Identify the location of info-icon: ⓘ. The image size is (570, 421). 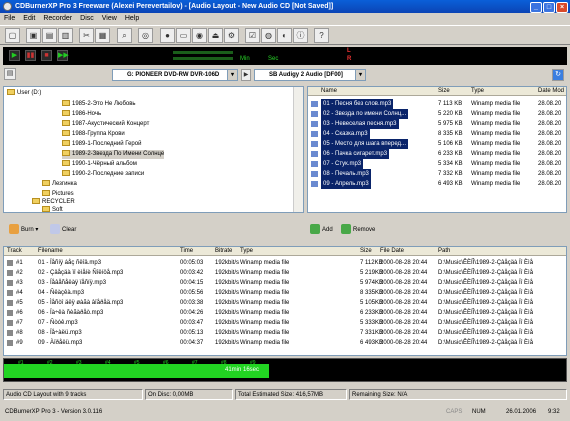
(300, 35).